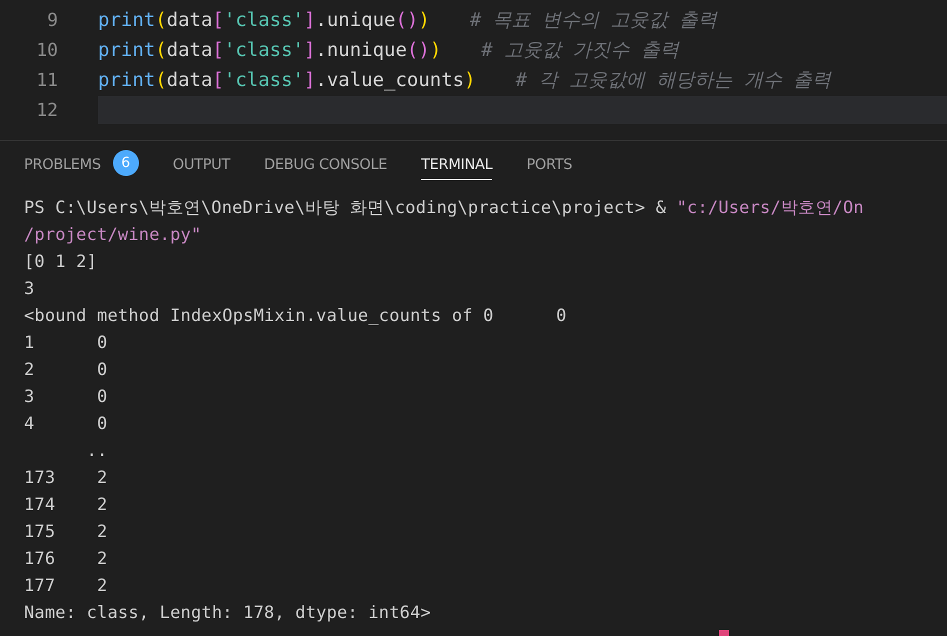  I want to click on terminal-line: PS C:\Users\박호연\OneDrive\바탕 화면\coding\practice\project> & "c:/Users/박호연/On, so click(444, 208).